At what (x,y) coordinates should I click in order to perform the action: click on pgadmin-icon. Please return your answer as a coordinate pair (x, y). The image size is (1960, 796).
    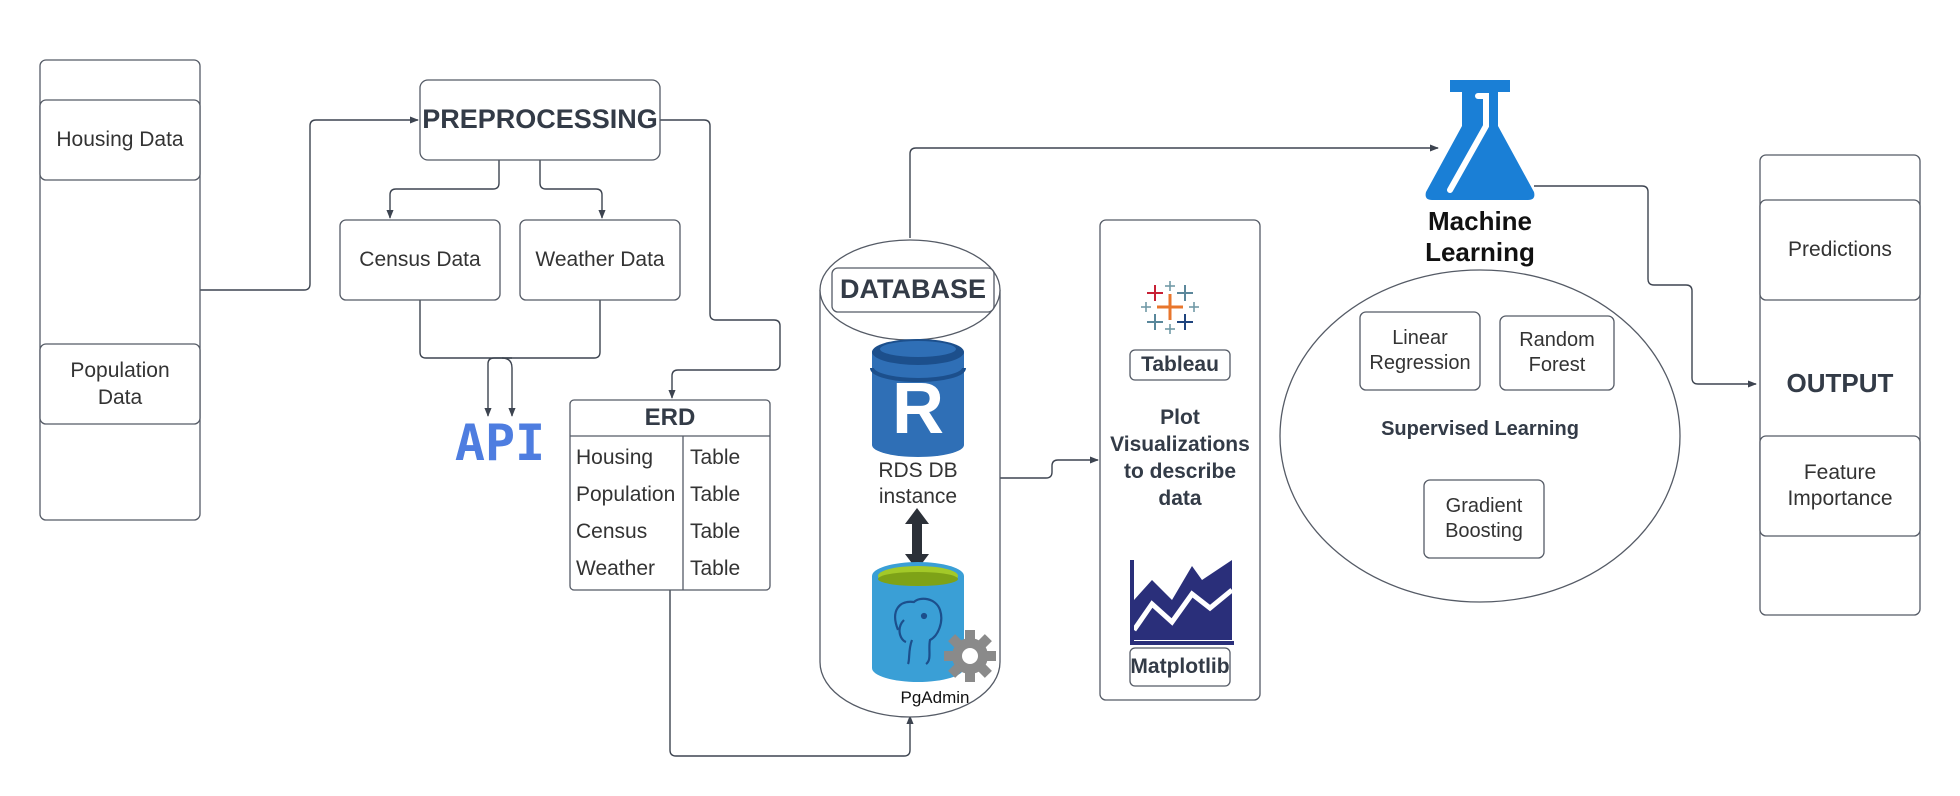
    Looking at the image, I should click on (918, 622).